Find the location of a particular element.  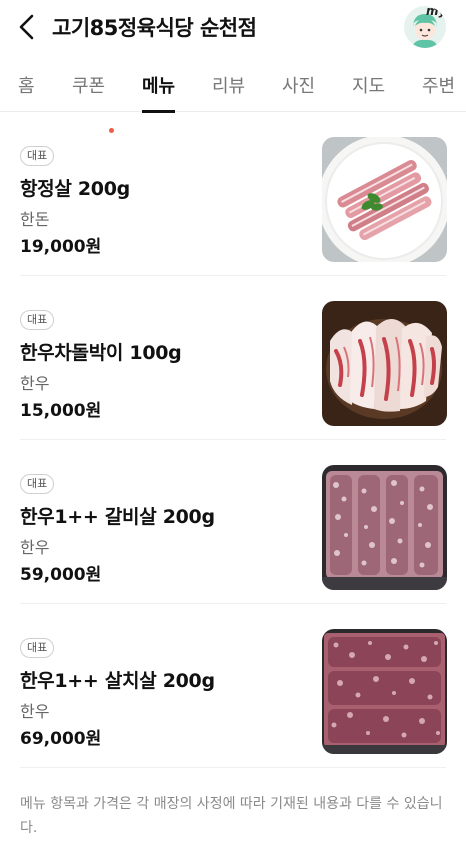

menu-item-name: 항정살 200g is located at coordinates (75, 189).